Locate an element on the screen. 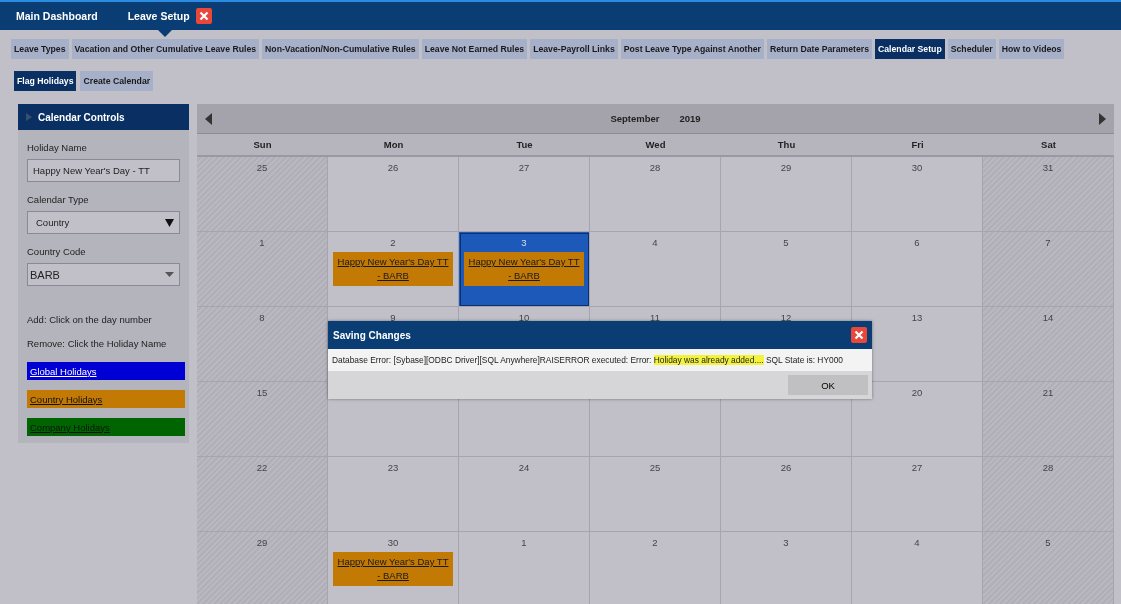 This screenshot has height=604, width=1121. instruction-text: Add: Click on the day number is located at coordinates (90, 319).